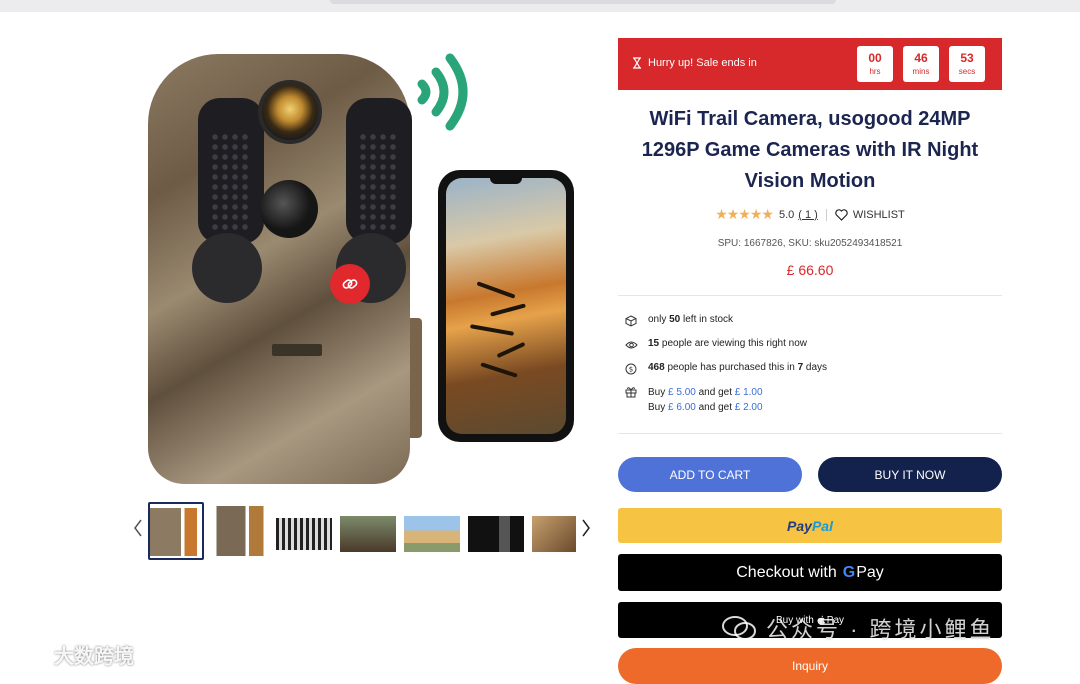 Image resolution: width=1080 pixels, height=684 pixels. What do you see at coordinates (878, 214) in the screenshot?
I see `wishlist-label: WISHLIST` at bounding box center [878, 214].